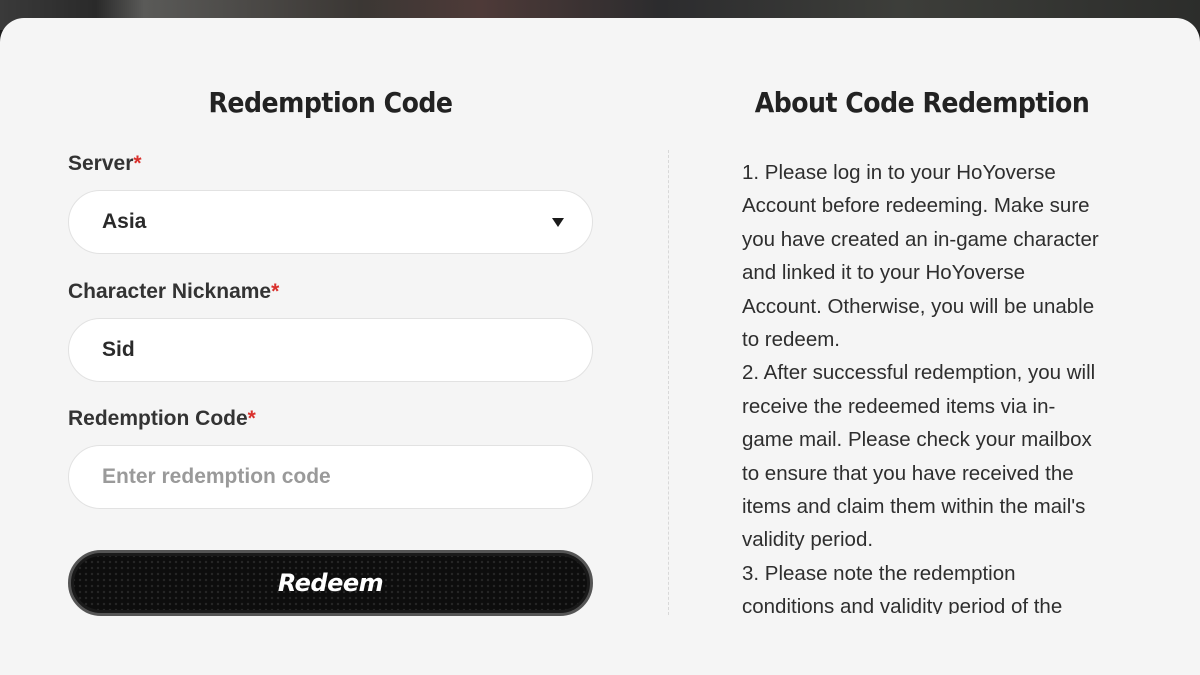 The image size is (1200, 675). I want to click on code-label-text: Redemption Code, so click(158, 418).